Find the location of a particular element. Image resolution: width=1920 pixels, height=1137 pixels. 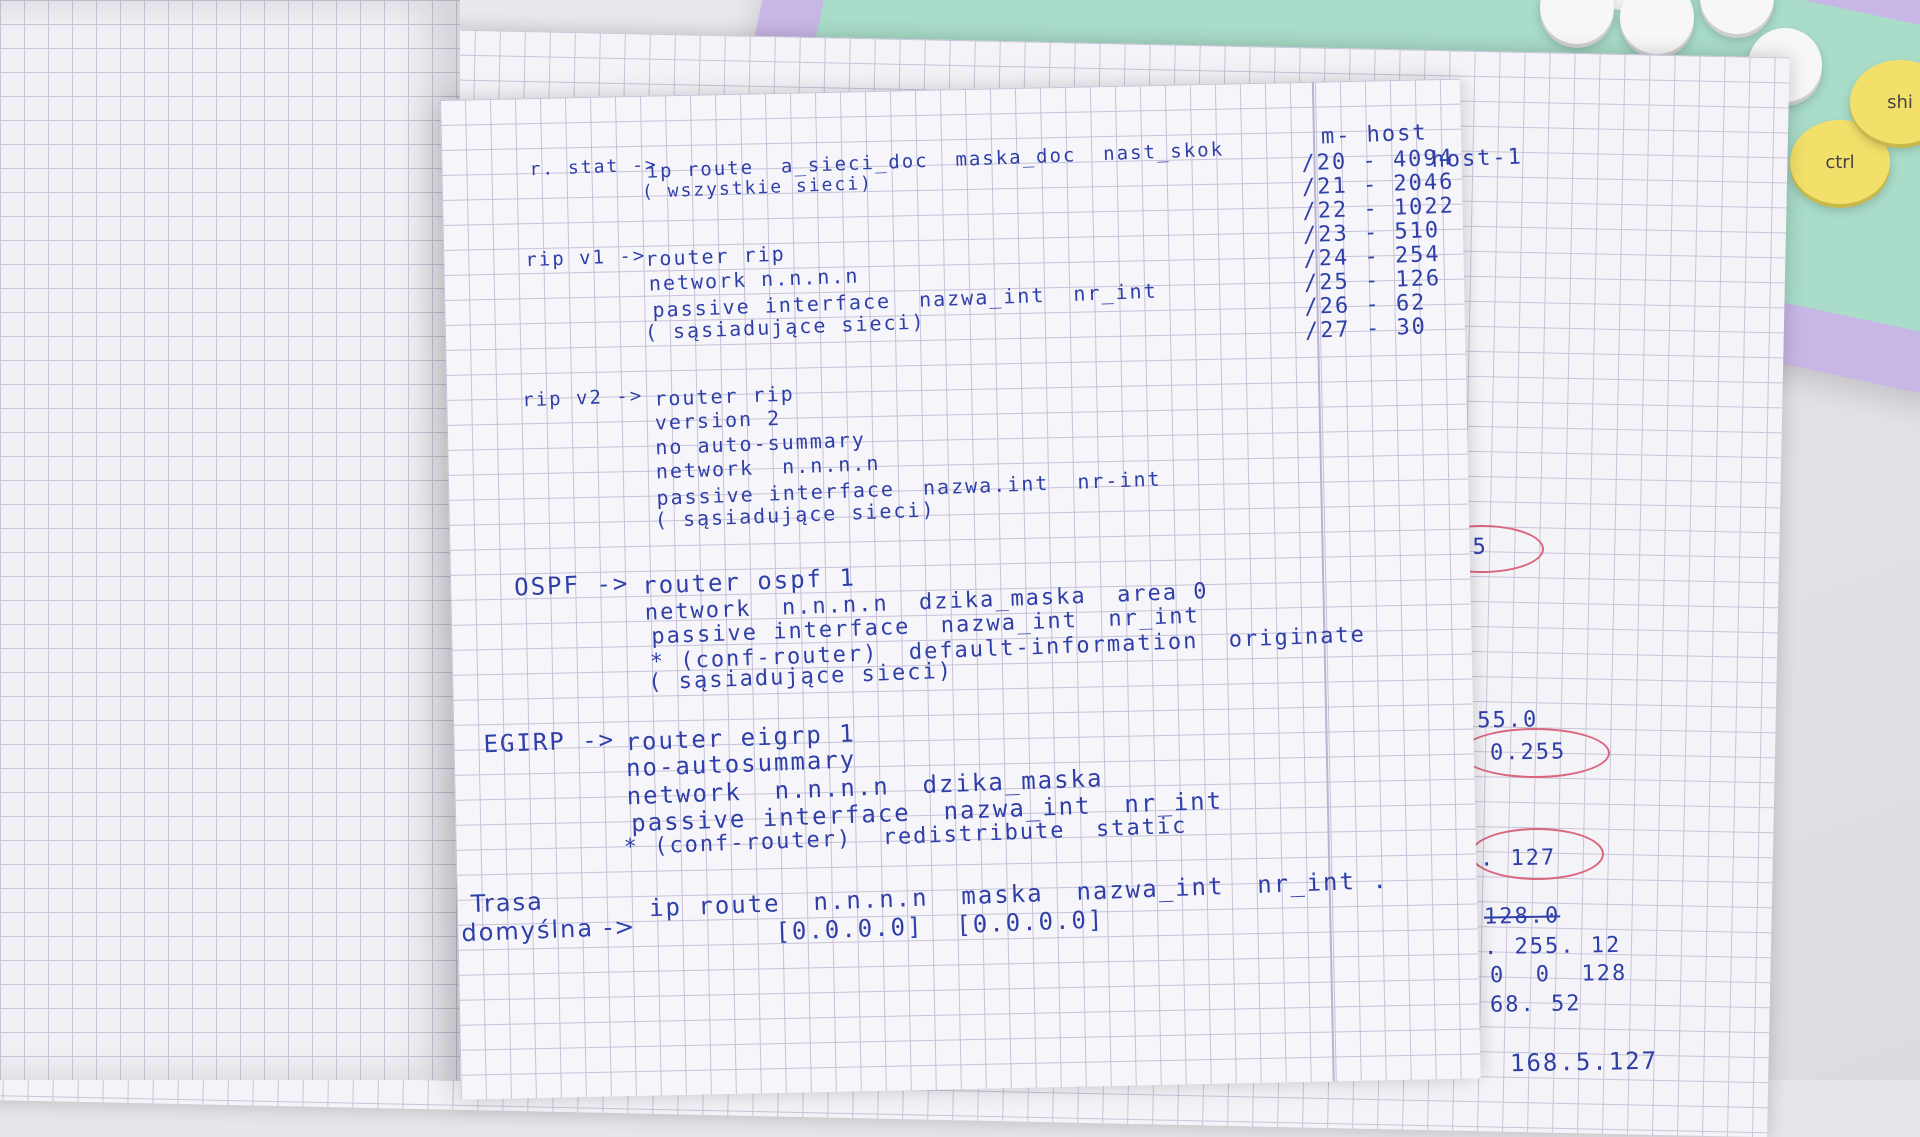

back-page-fragment: 0 0 128 is located at coordinates (1558, 974).